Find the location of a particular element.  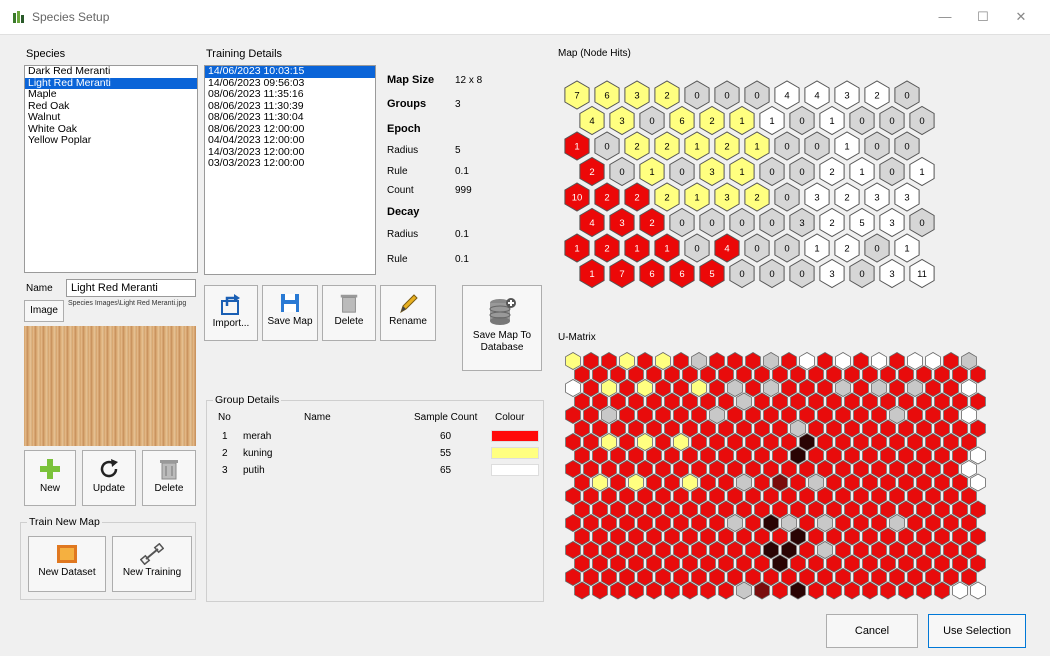

use-selection-button: Use Selection is located at coordinates (977, 631).